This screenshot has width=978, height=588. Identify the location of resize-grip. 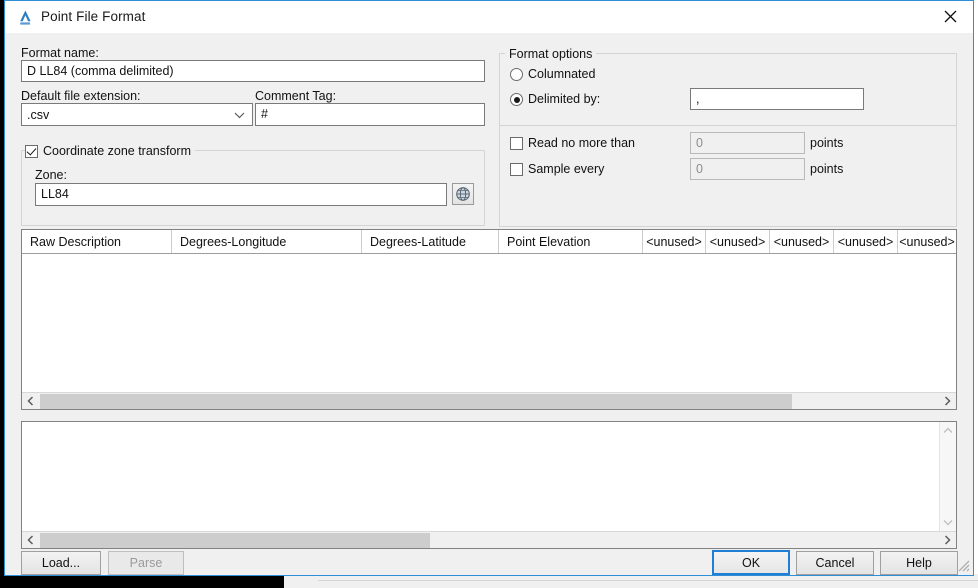
(963, 565).